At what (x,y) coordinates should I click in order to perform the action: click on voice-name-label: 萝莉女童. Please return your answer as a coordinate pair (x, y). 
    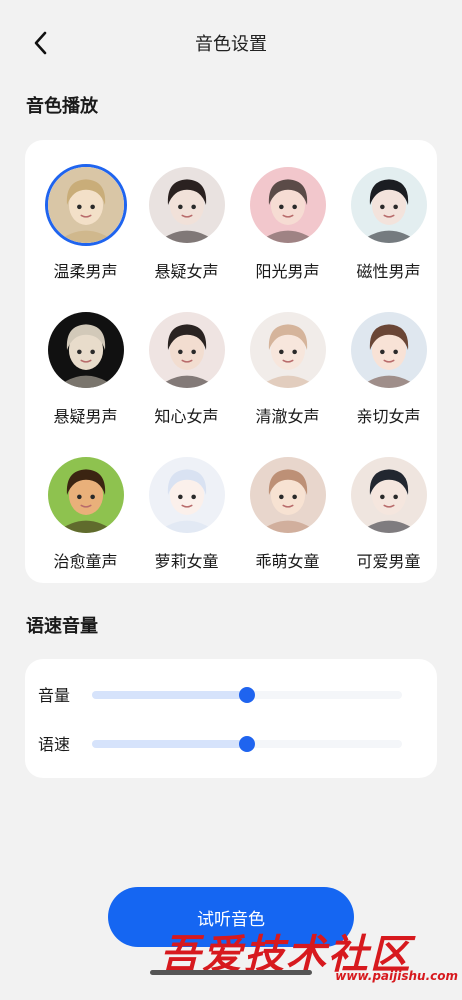
    Looking at the image, I should click on (186, 561).